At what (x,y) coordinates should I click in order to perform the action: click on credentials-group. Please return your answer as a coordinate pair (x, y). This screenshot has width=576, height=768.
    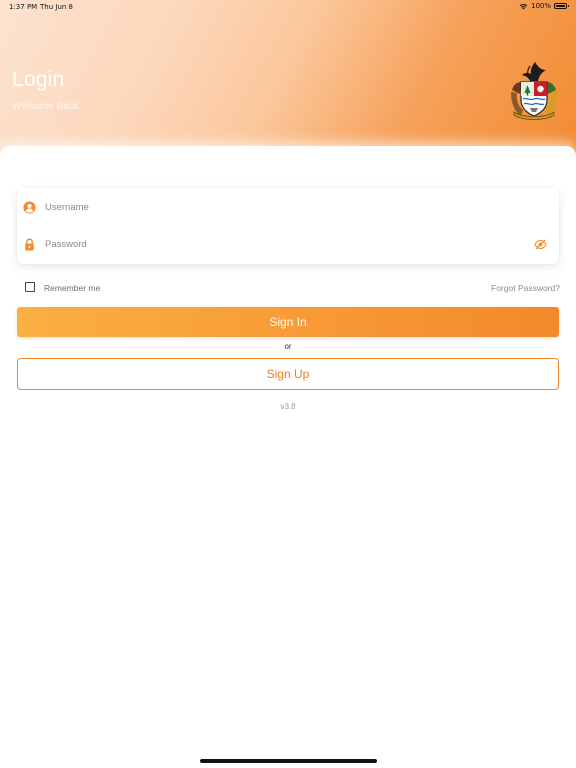
    Looking at the image, I should click on (288, 226).